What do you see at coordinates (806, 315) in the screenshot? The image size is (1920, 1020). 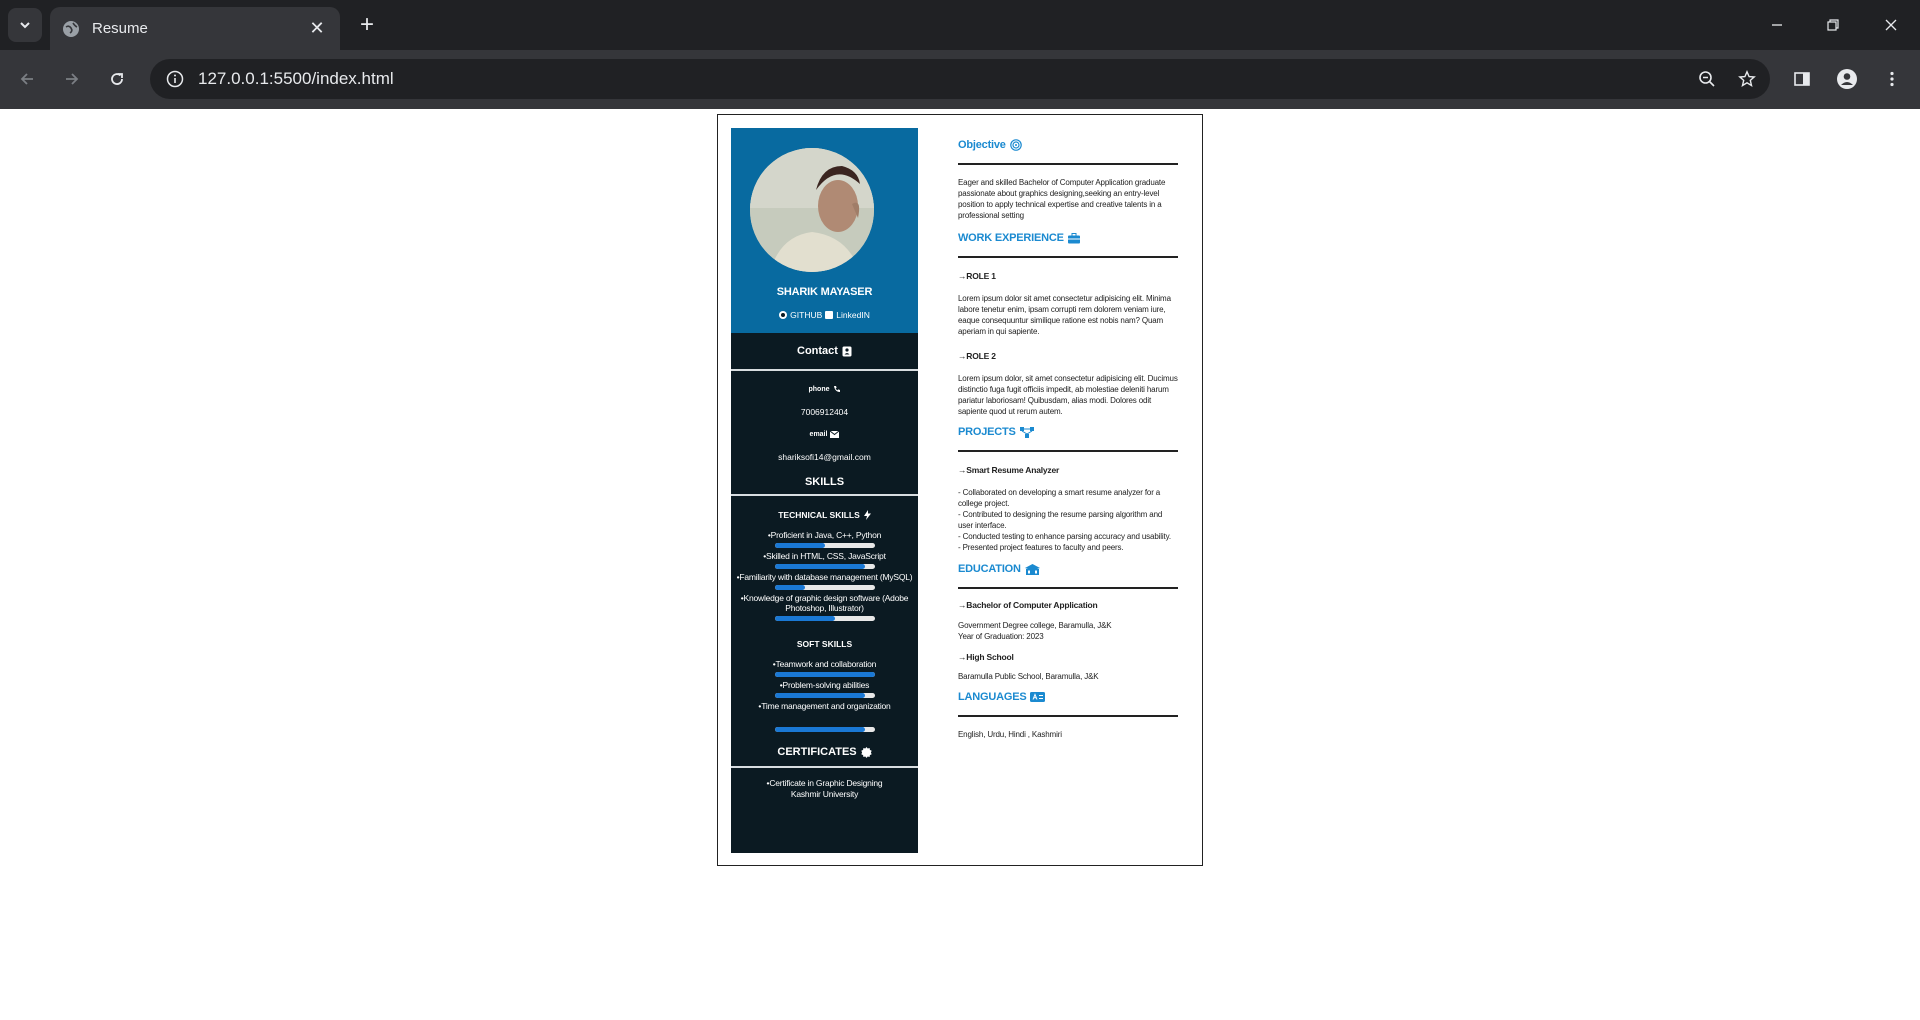 I see `github-link: GITHUB` at bounding box center [806, 315].